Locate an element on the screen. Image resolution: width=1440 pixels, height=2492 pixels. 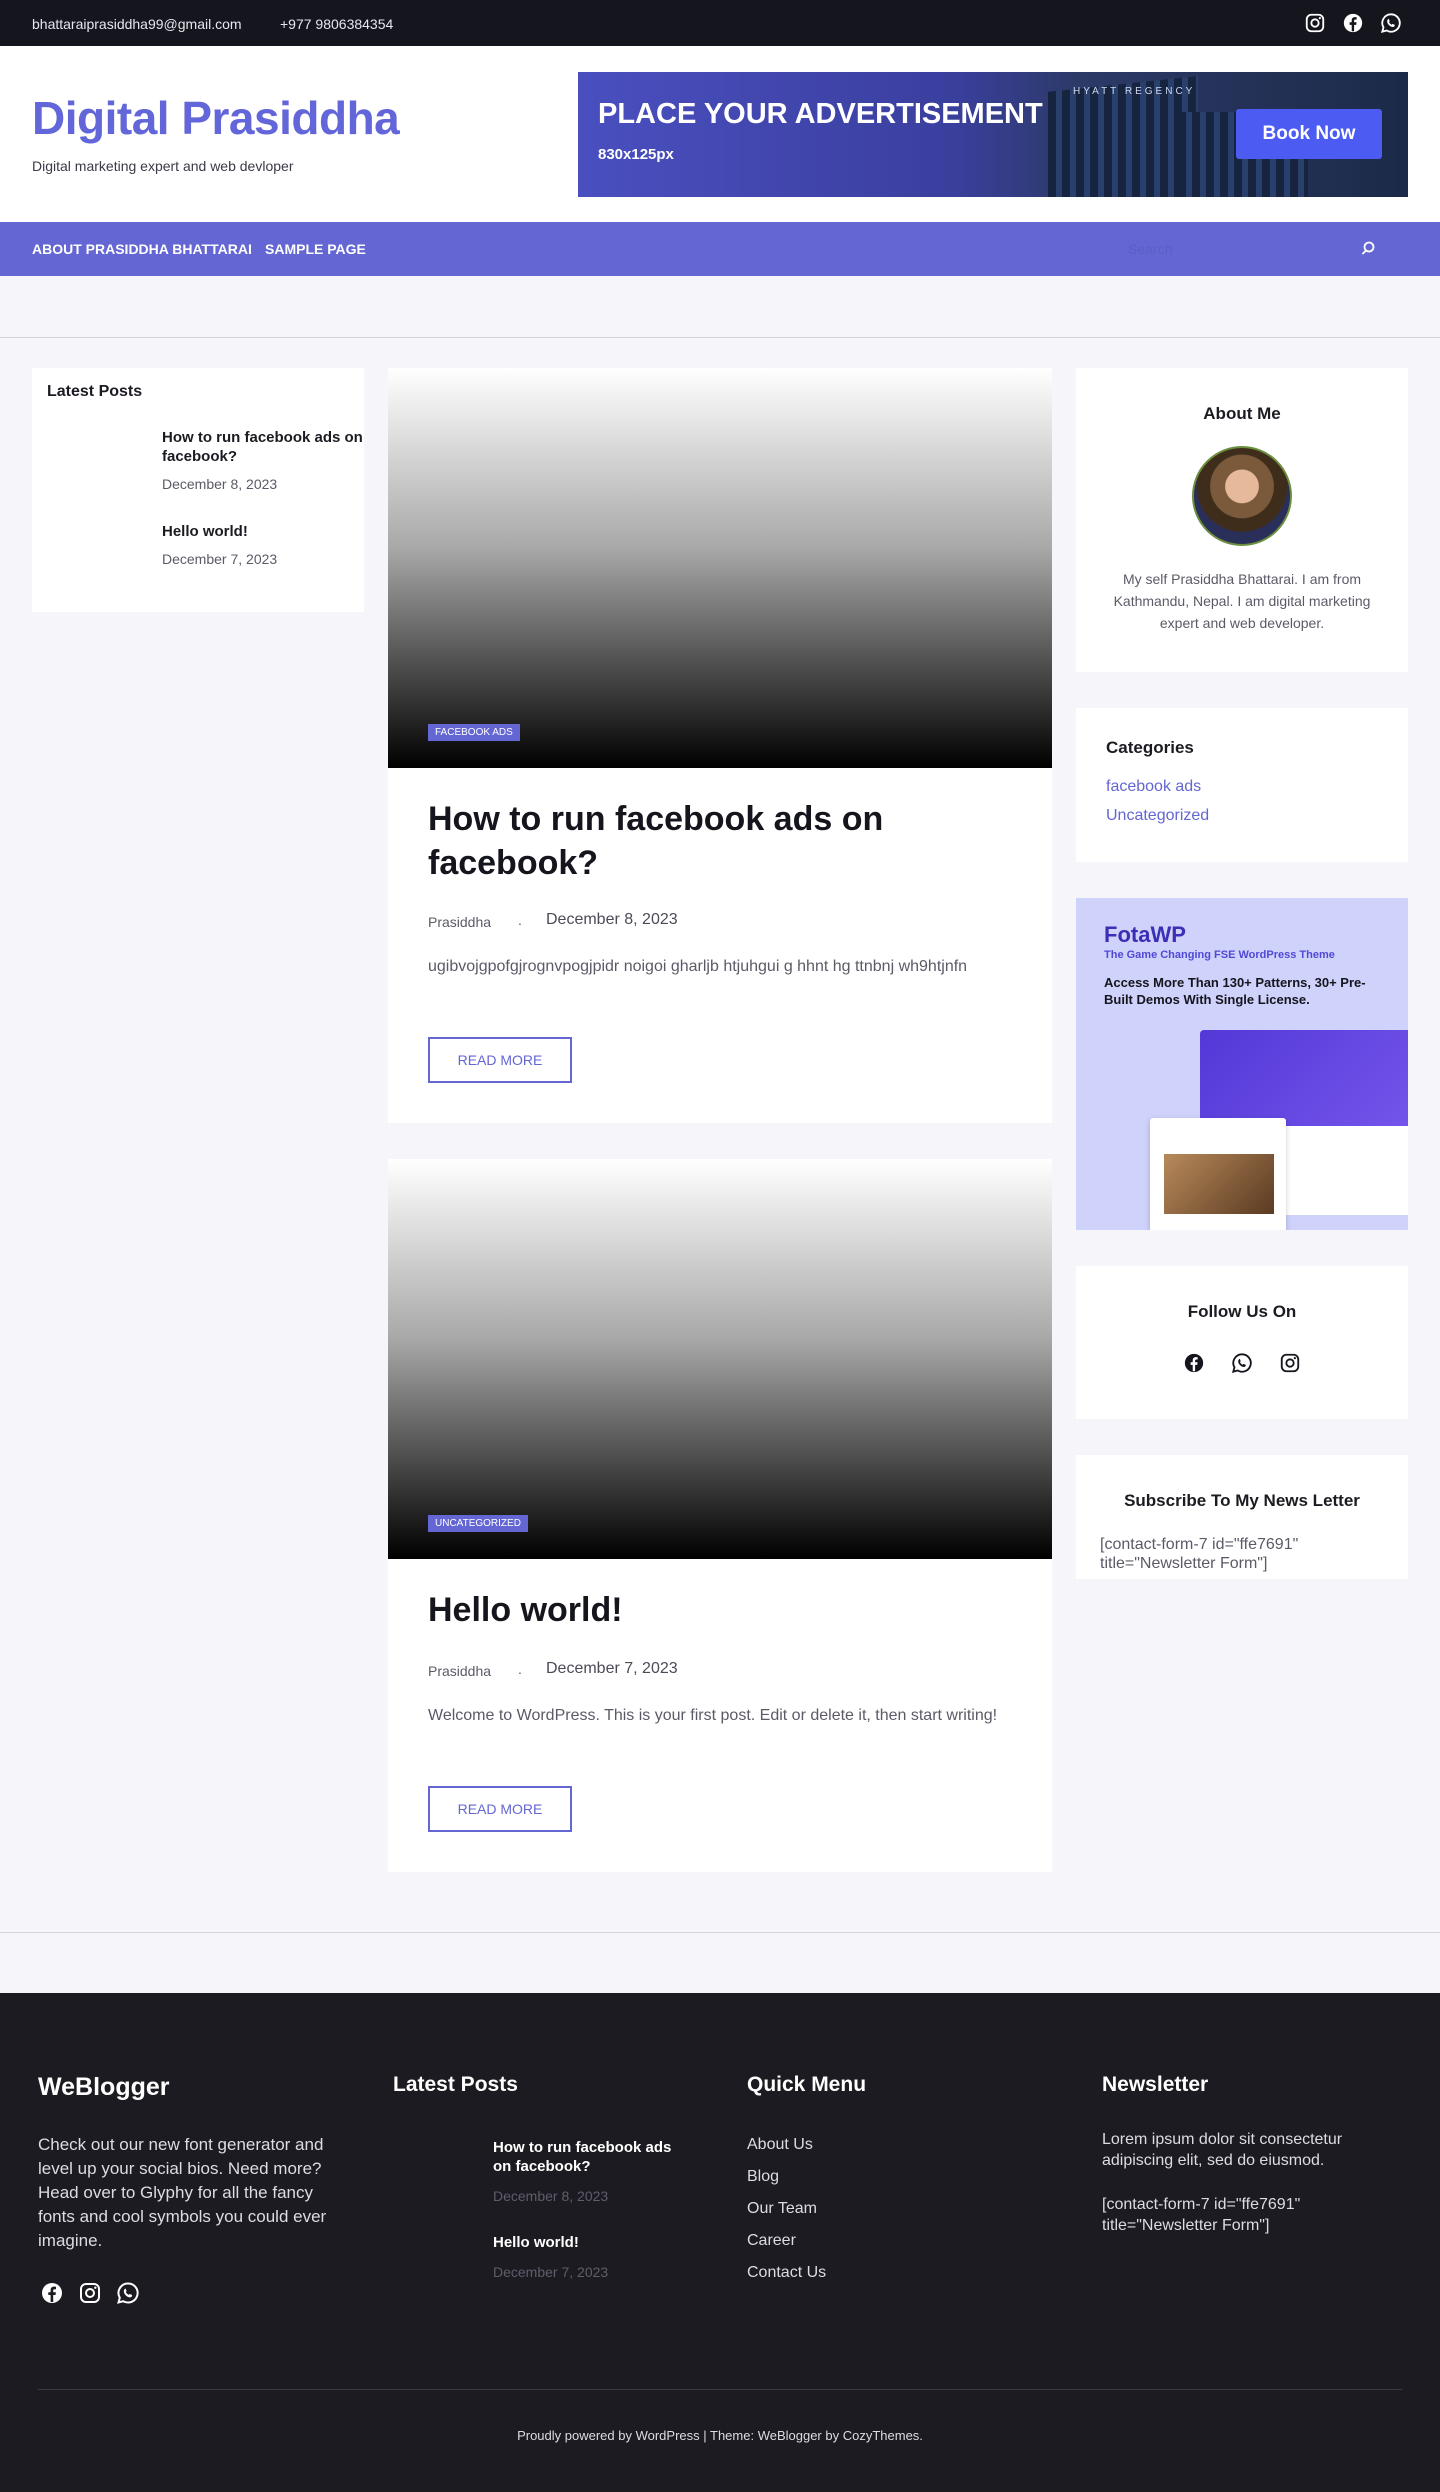
footer-menu-item: About Us is located at coordinates (780, 2145).